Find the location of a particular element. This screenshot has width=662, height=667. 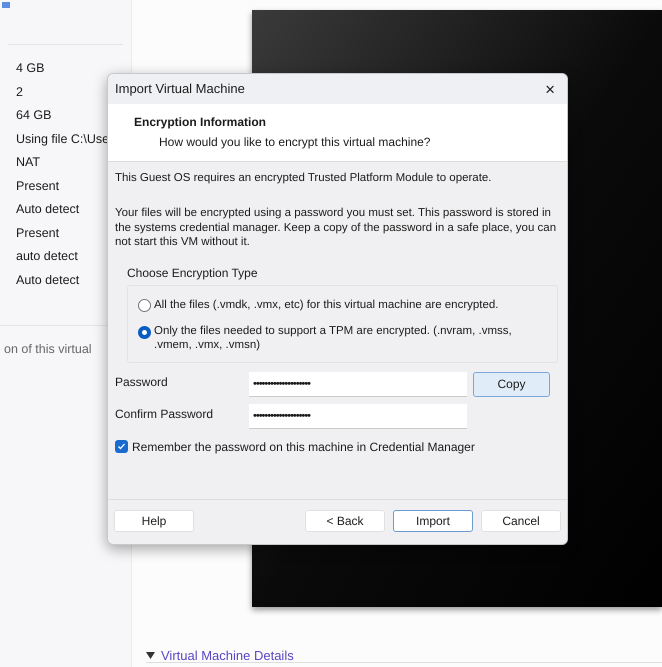

close-button: × is located at coordinates (550, 89).